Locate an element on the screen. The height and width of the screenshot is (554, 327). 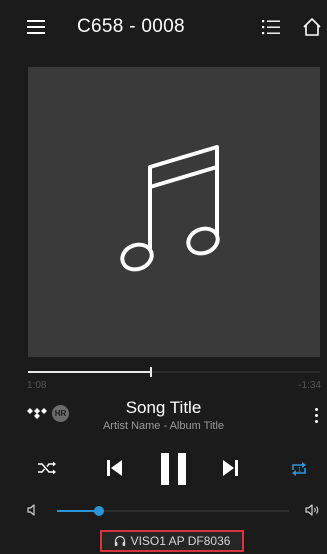
seek-bar-handle is located at coordinates (150, 372).